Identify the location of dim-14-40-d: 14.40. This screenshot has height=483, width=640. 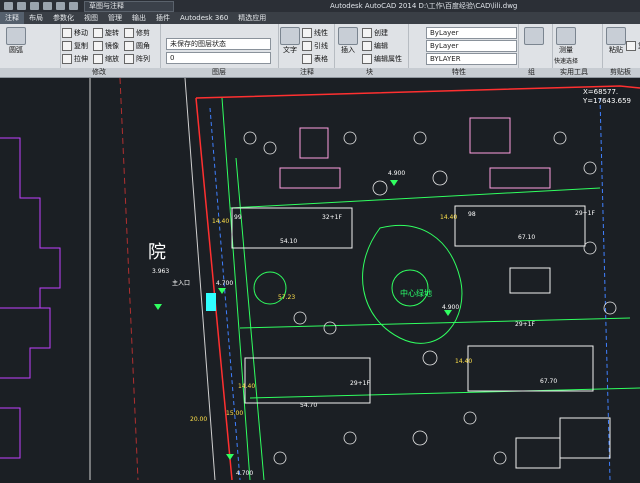
(464, 361).